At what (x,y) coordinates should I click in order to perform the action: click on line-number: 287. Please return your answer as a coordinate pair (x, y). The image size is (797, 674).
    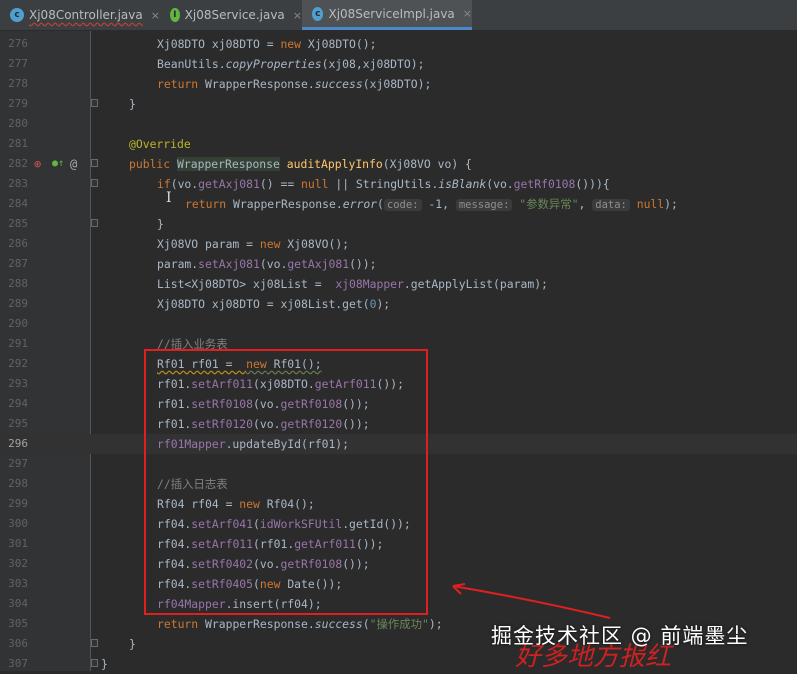
    Looking at the image, I should click on (18, 263).